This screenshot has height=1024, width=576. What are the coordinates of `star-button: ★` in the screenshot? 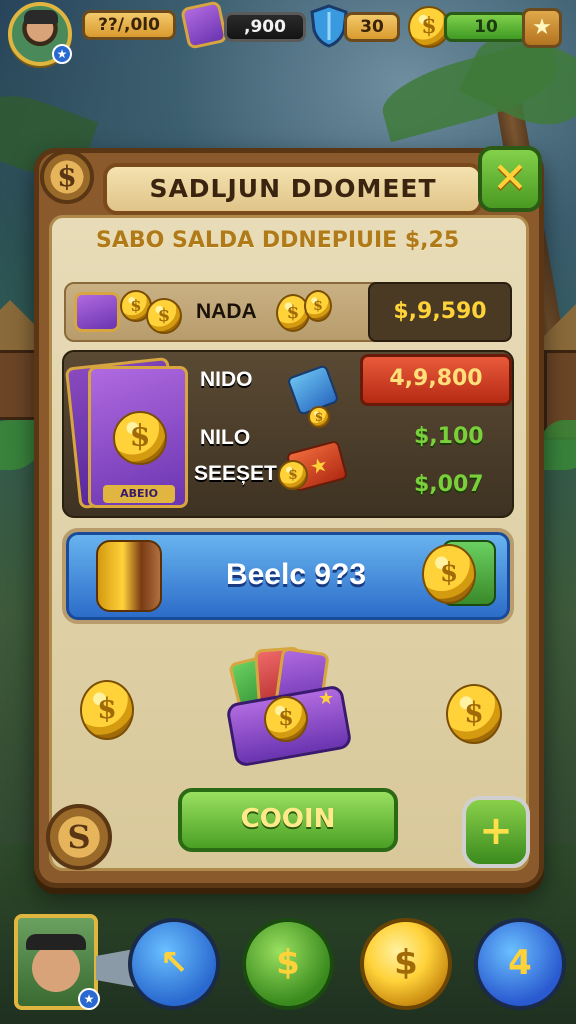 It's located at (542, 28).